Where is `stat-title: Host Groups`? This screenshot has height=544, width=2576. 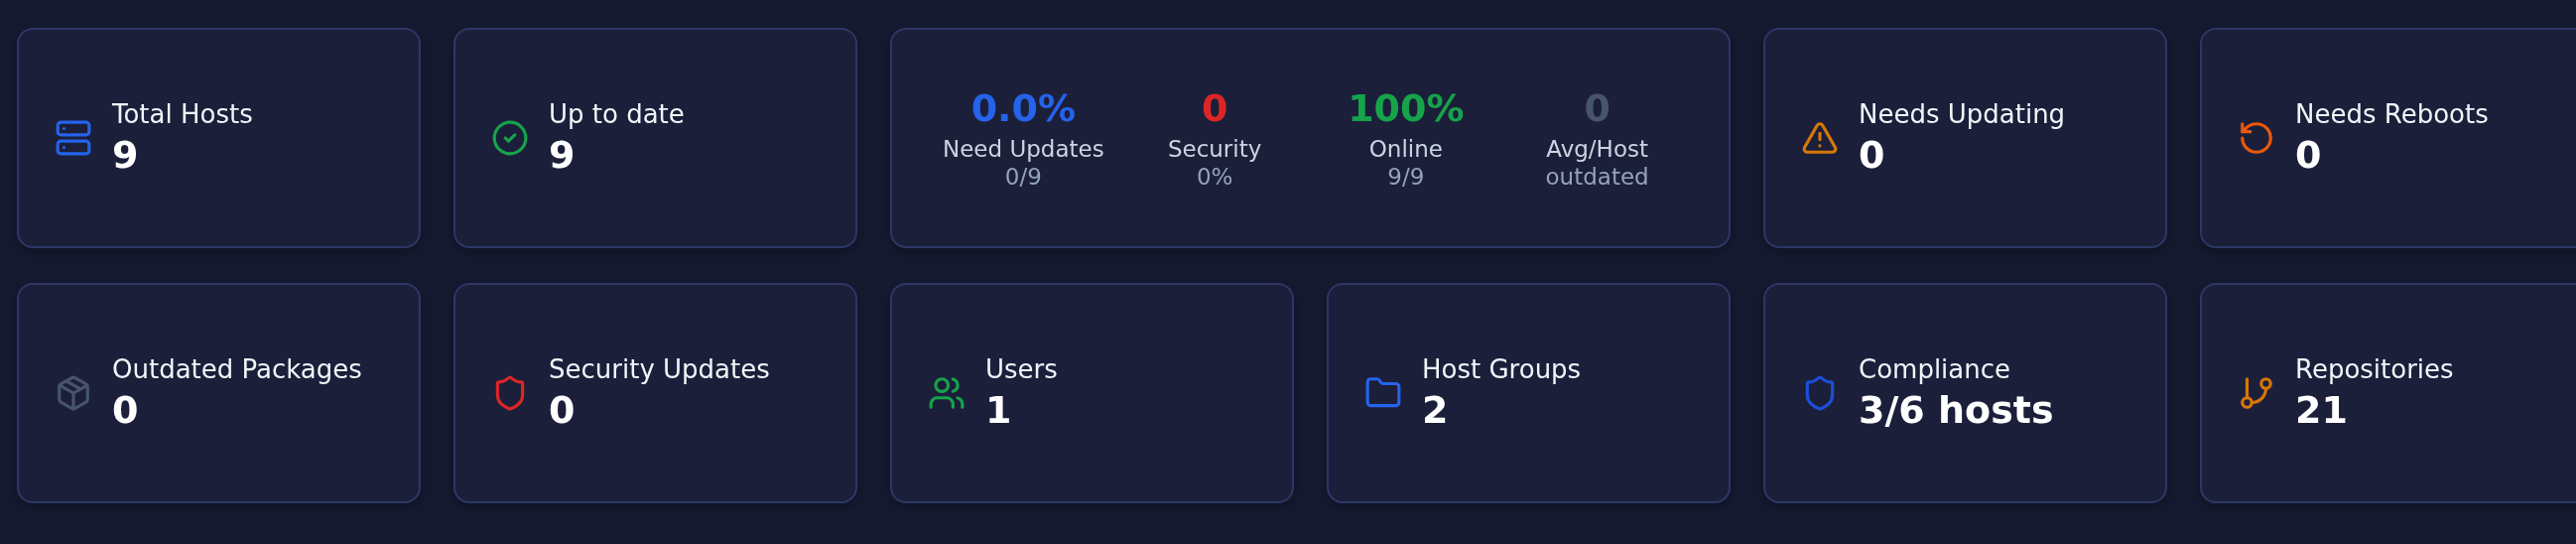 stat-title: Host Groups is located at coordinates (1502, 369).